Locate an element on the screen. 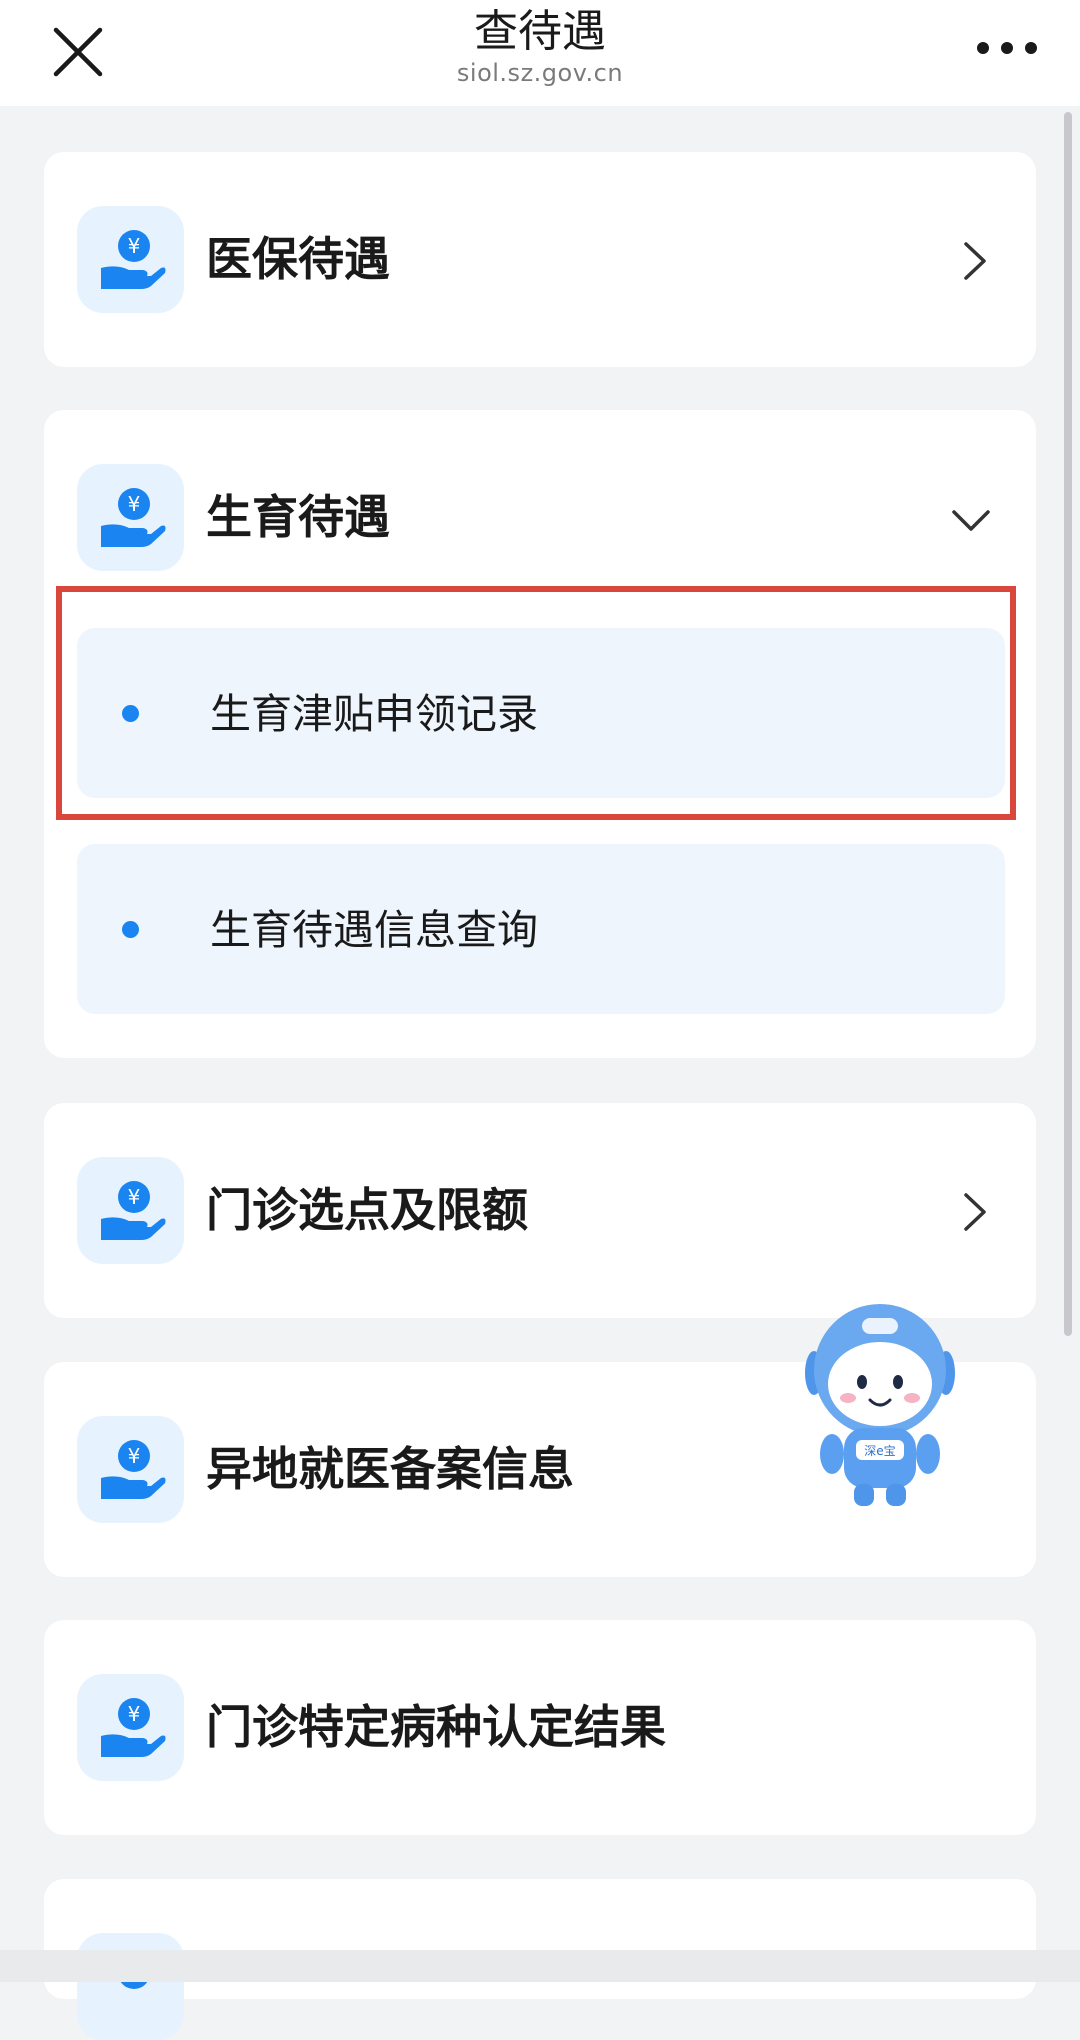 The image size is (1080, 2040). card-label: 门诊选点及限额 is located at coordinates (367, 1210).